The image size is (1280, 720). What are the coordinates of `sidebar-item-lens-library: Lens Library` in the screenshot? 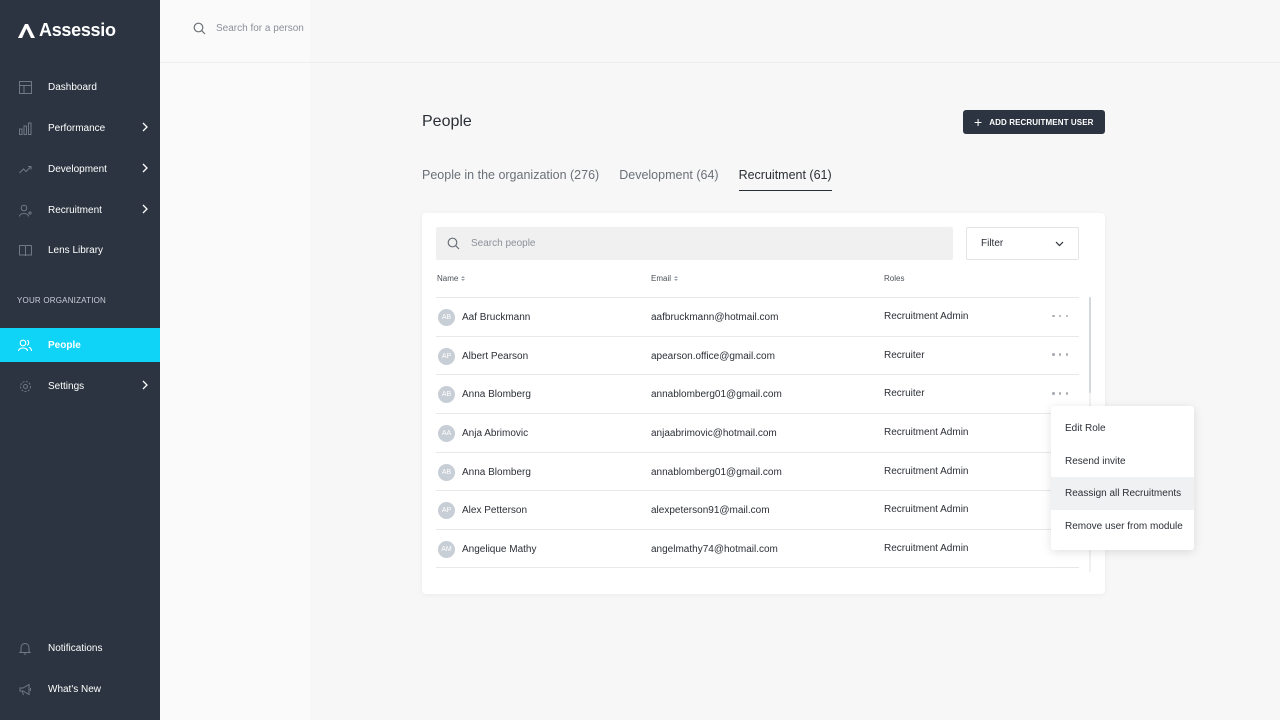 It's located at (80, 250).